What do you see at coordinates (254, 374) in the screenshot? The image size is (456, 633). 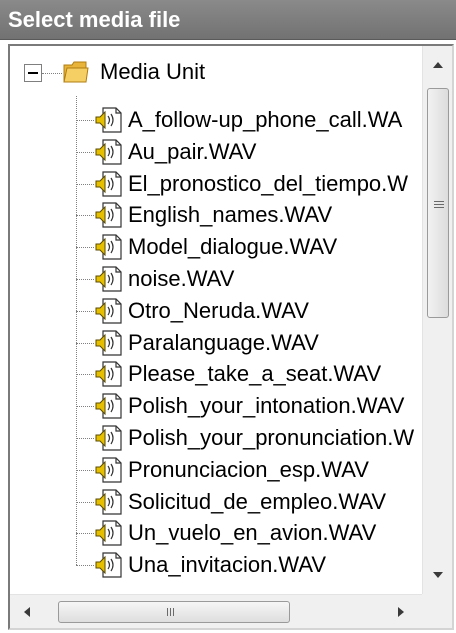 I see `file-list-item: Please_take_a_seat.WAV` at bounding box center [254, 374].